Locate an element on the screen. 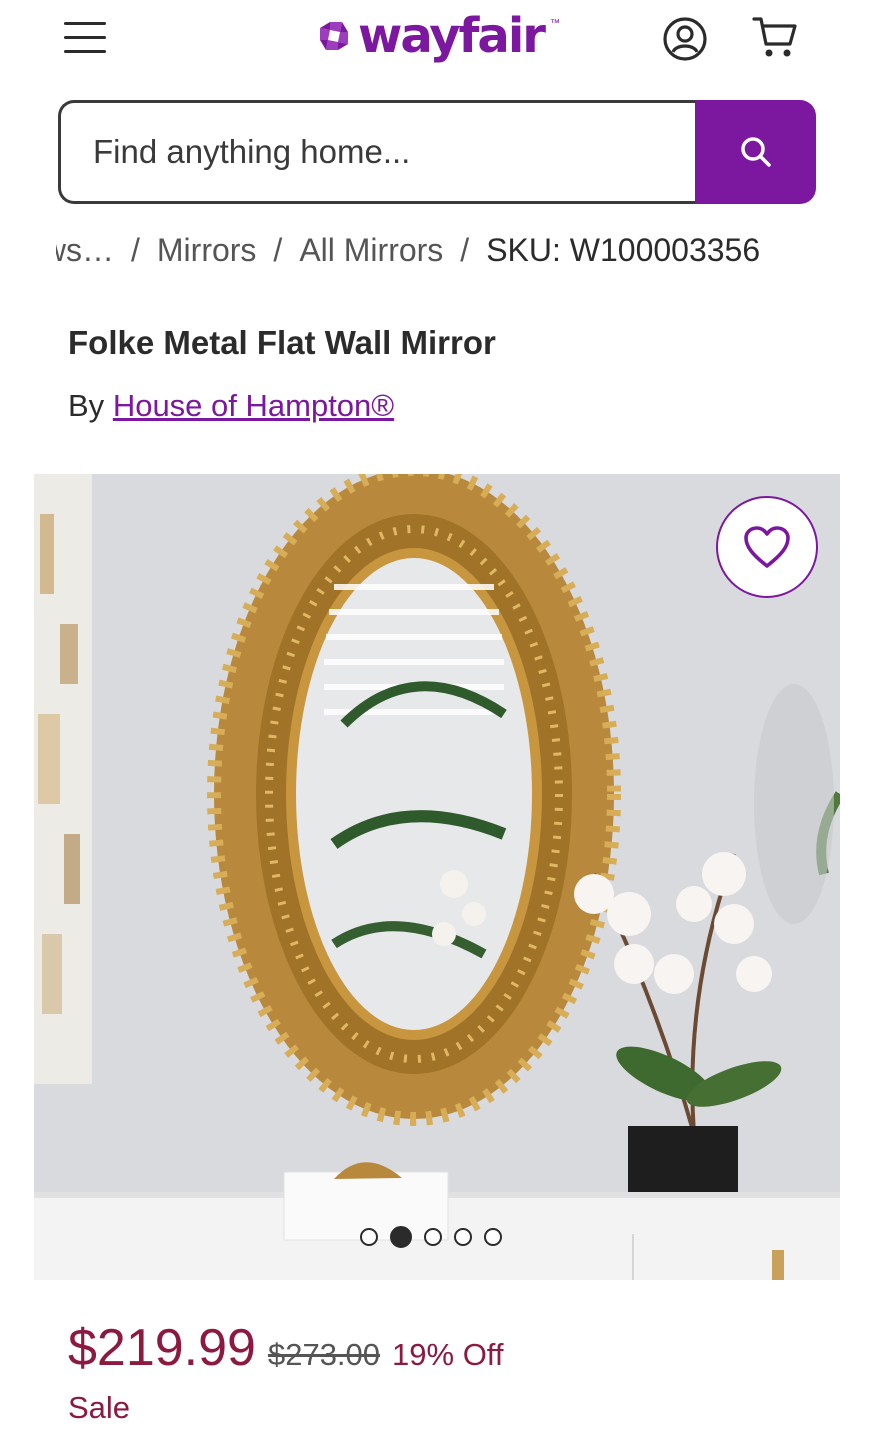 The height and width of the screenshot is (1440, 892). breadcrumb-current-sku: SKU: W100003356 is located at coordinates (623, 249).